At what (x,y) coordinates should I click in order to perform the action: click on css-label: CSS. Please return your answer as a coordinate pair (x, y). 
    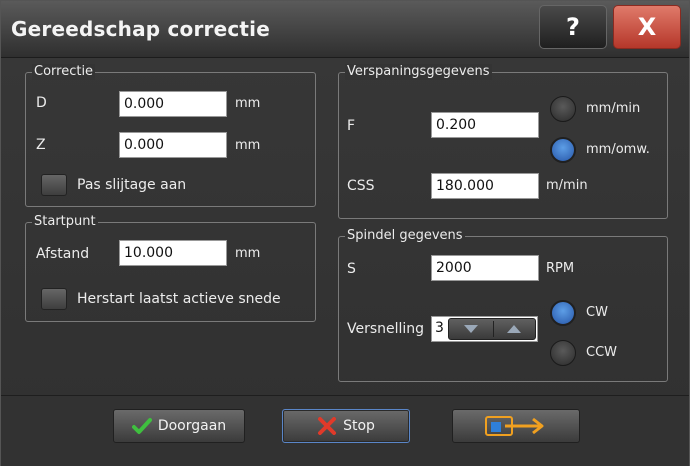
    Looking at the image, I should click on (361, 186).